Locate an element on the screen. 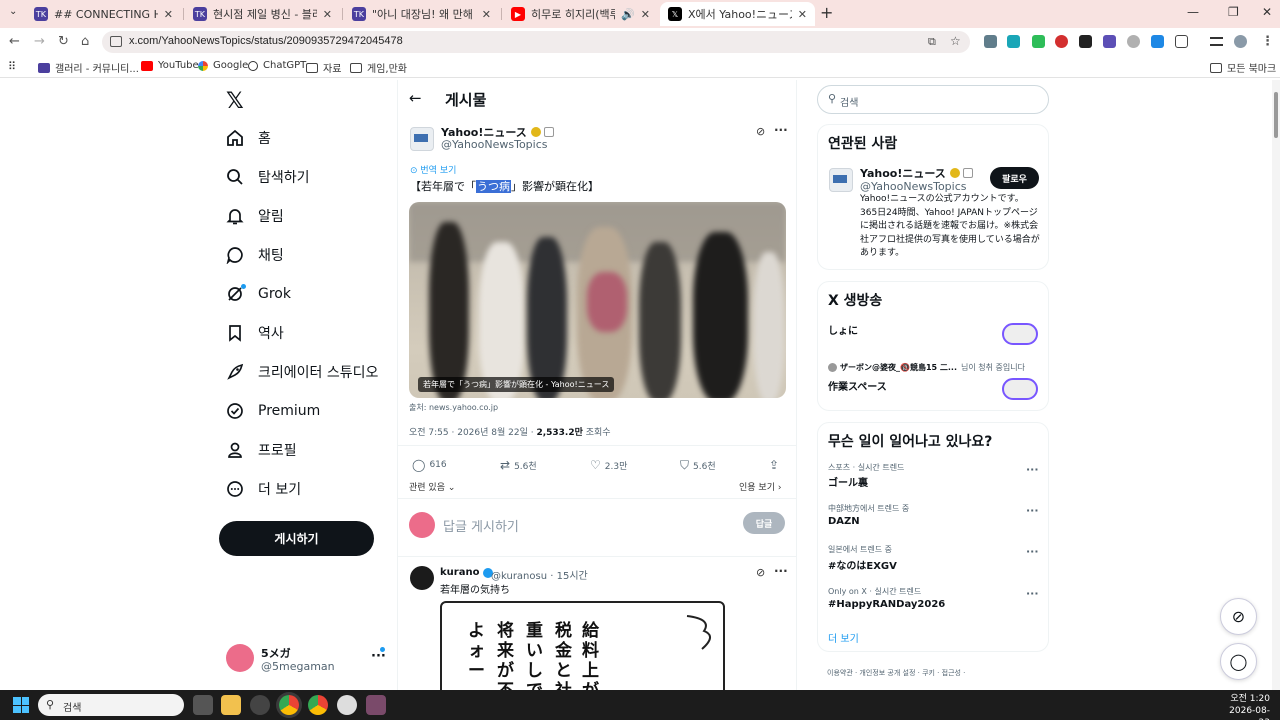  trend-name: #HappyRANDay2026 is located at coordinates (886, 604).